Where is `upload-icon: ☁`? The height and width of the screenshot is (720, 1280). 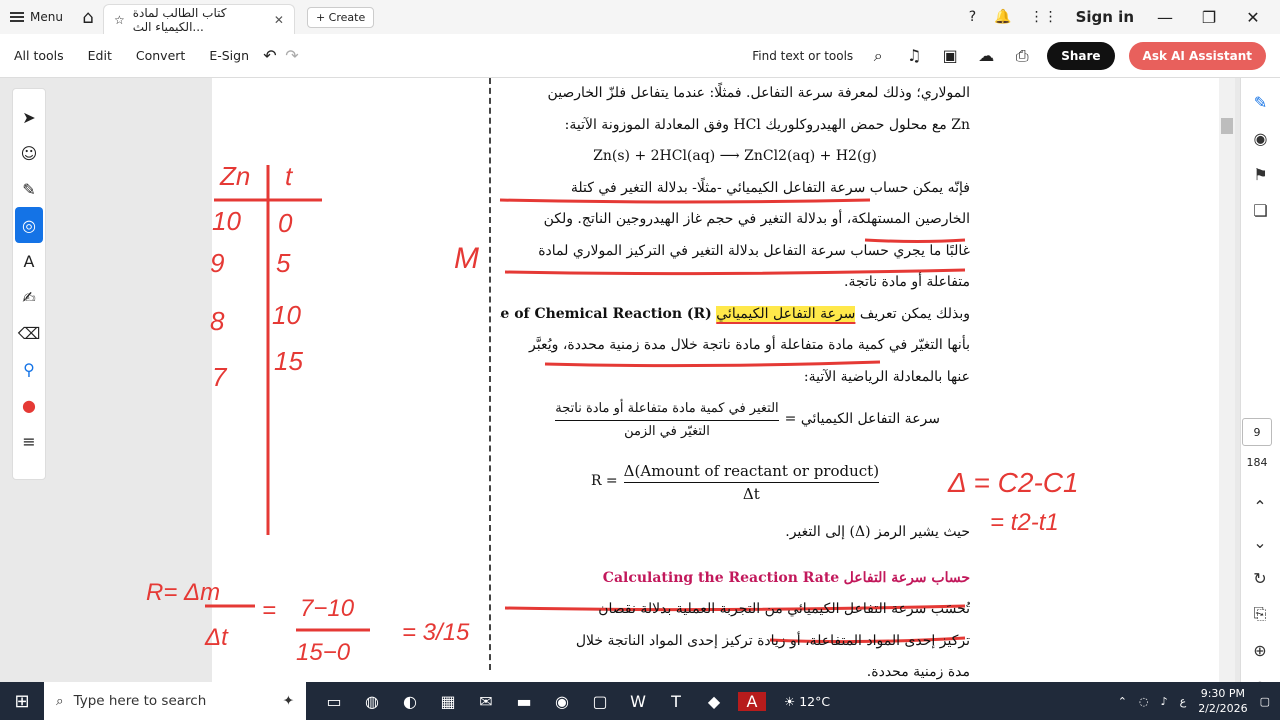
upload-icon: ☁ is located at coordinates (986, 55).